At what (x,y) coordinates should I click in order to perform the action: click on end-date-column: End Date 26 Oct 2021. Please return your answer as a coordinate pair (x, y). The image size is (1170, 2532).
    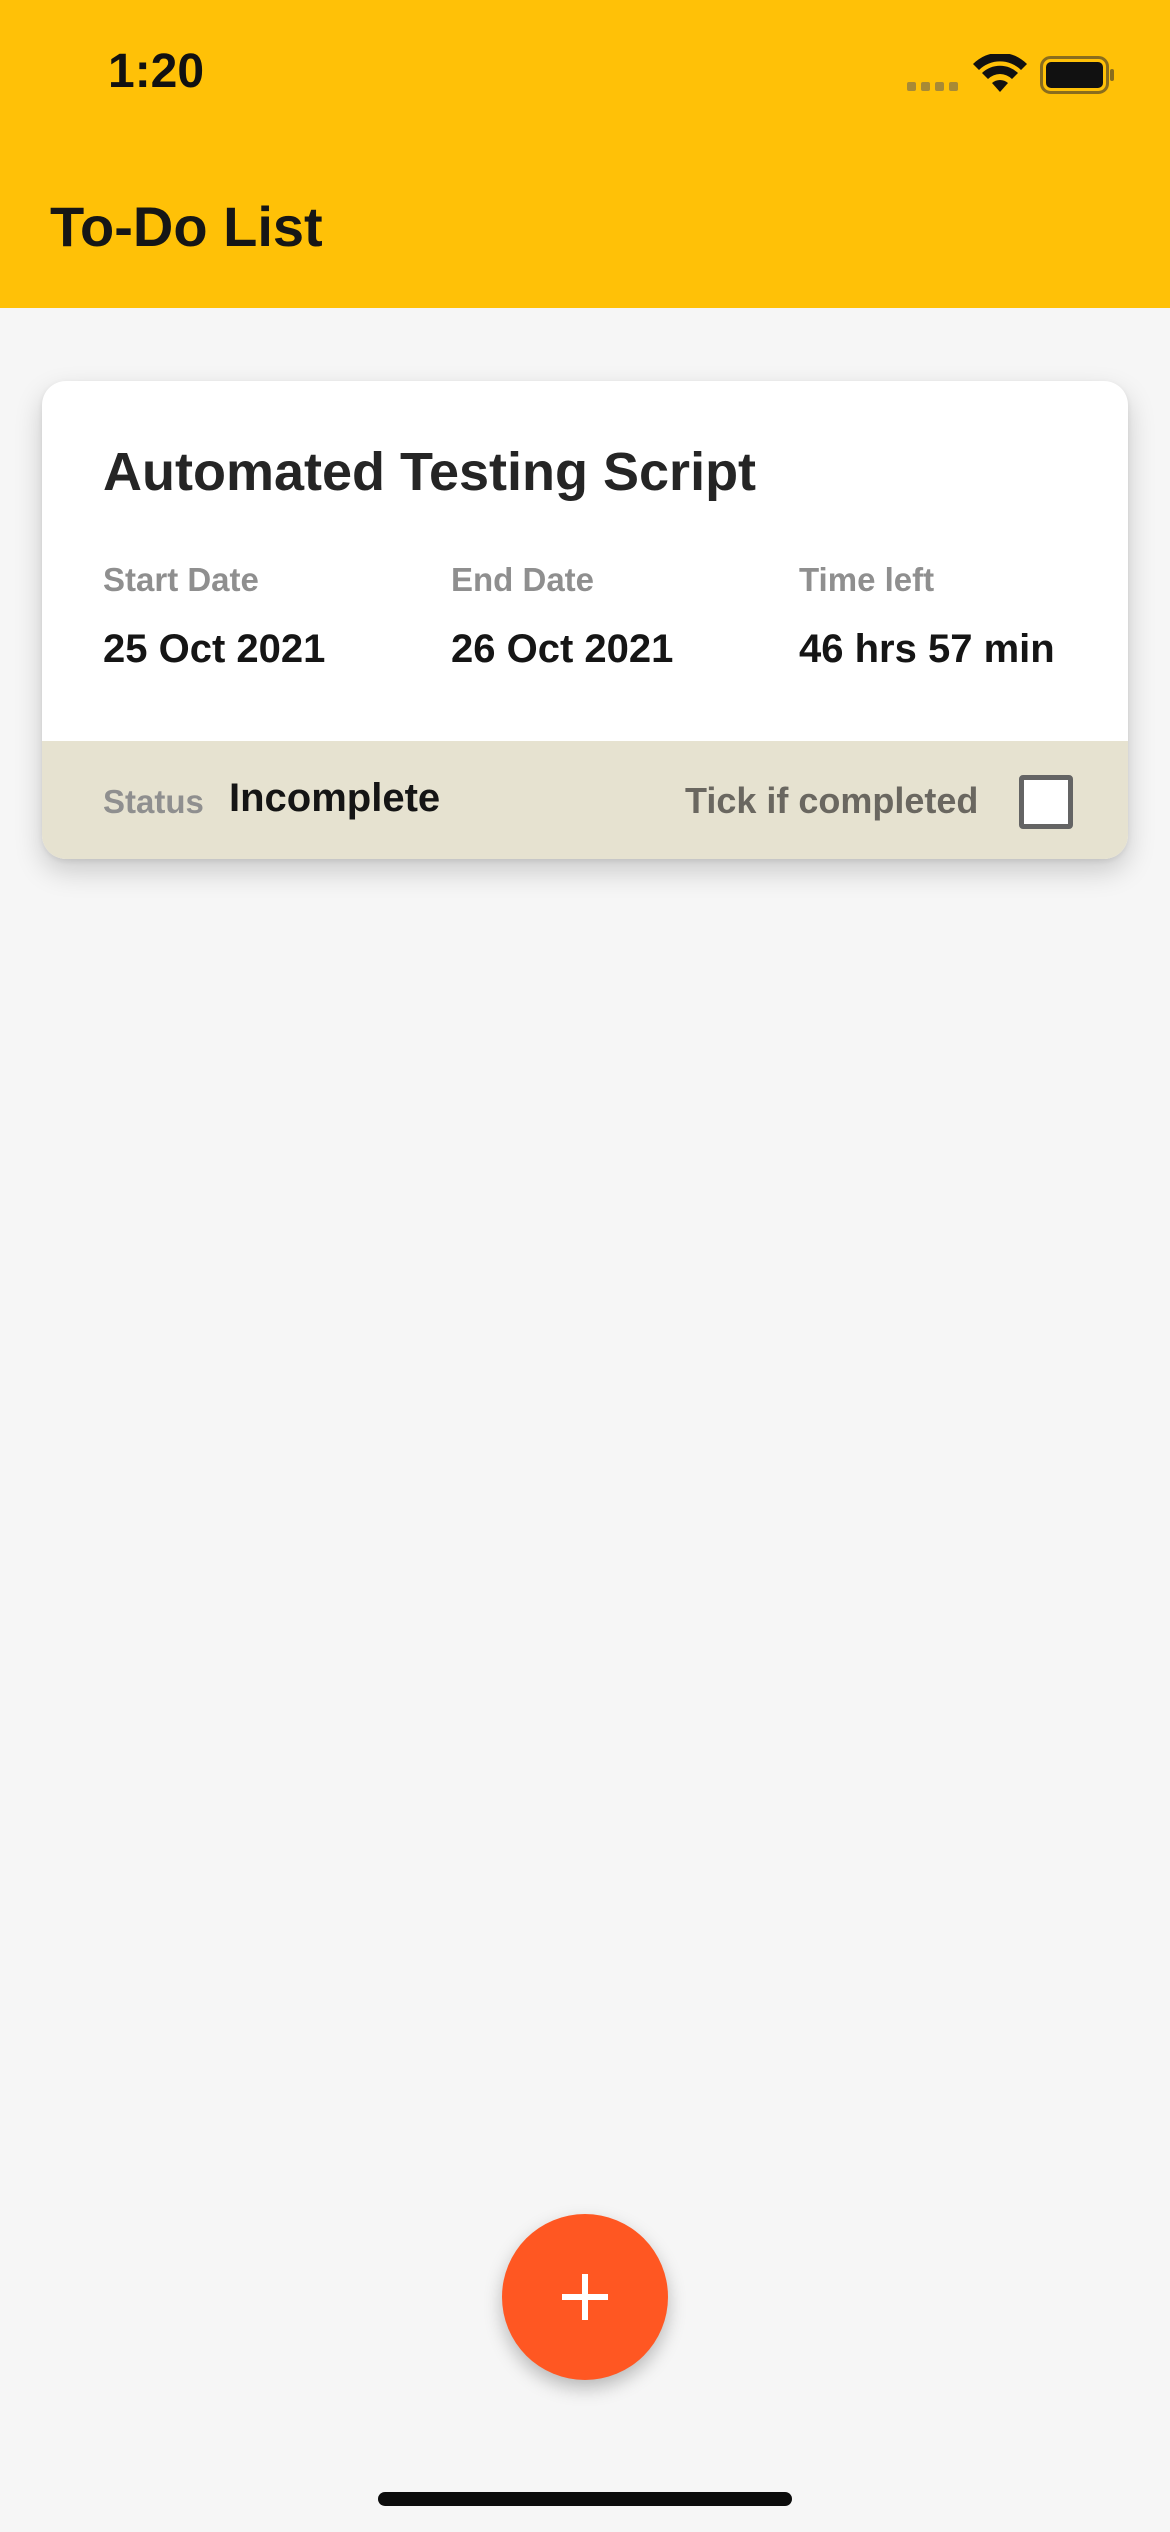
    Looking at the image, I should click on (562, 616).